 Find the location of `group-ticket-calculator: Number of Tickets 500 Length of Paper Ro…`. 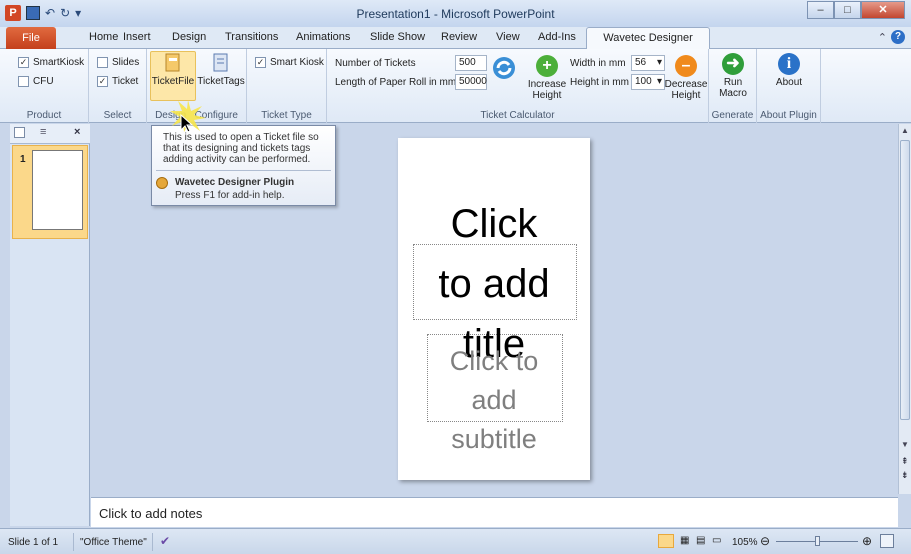

group-ticket-calculator: Number of Tickets 500 Length of Paper Ro… is located at coordinates (518, 86).